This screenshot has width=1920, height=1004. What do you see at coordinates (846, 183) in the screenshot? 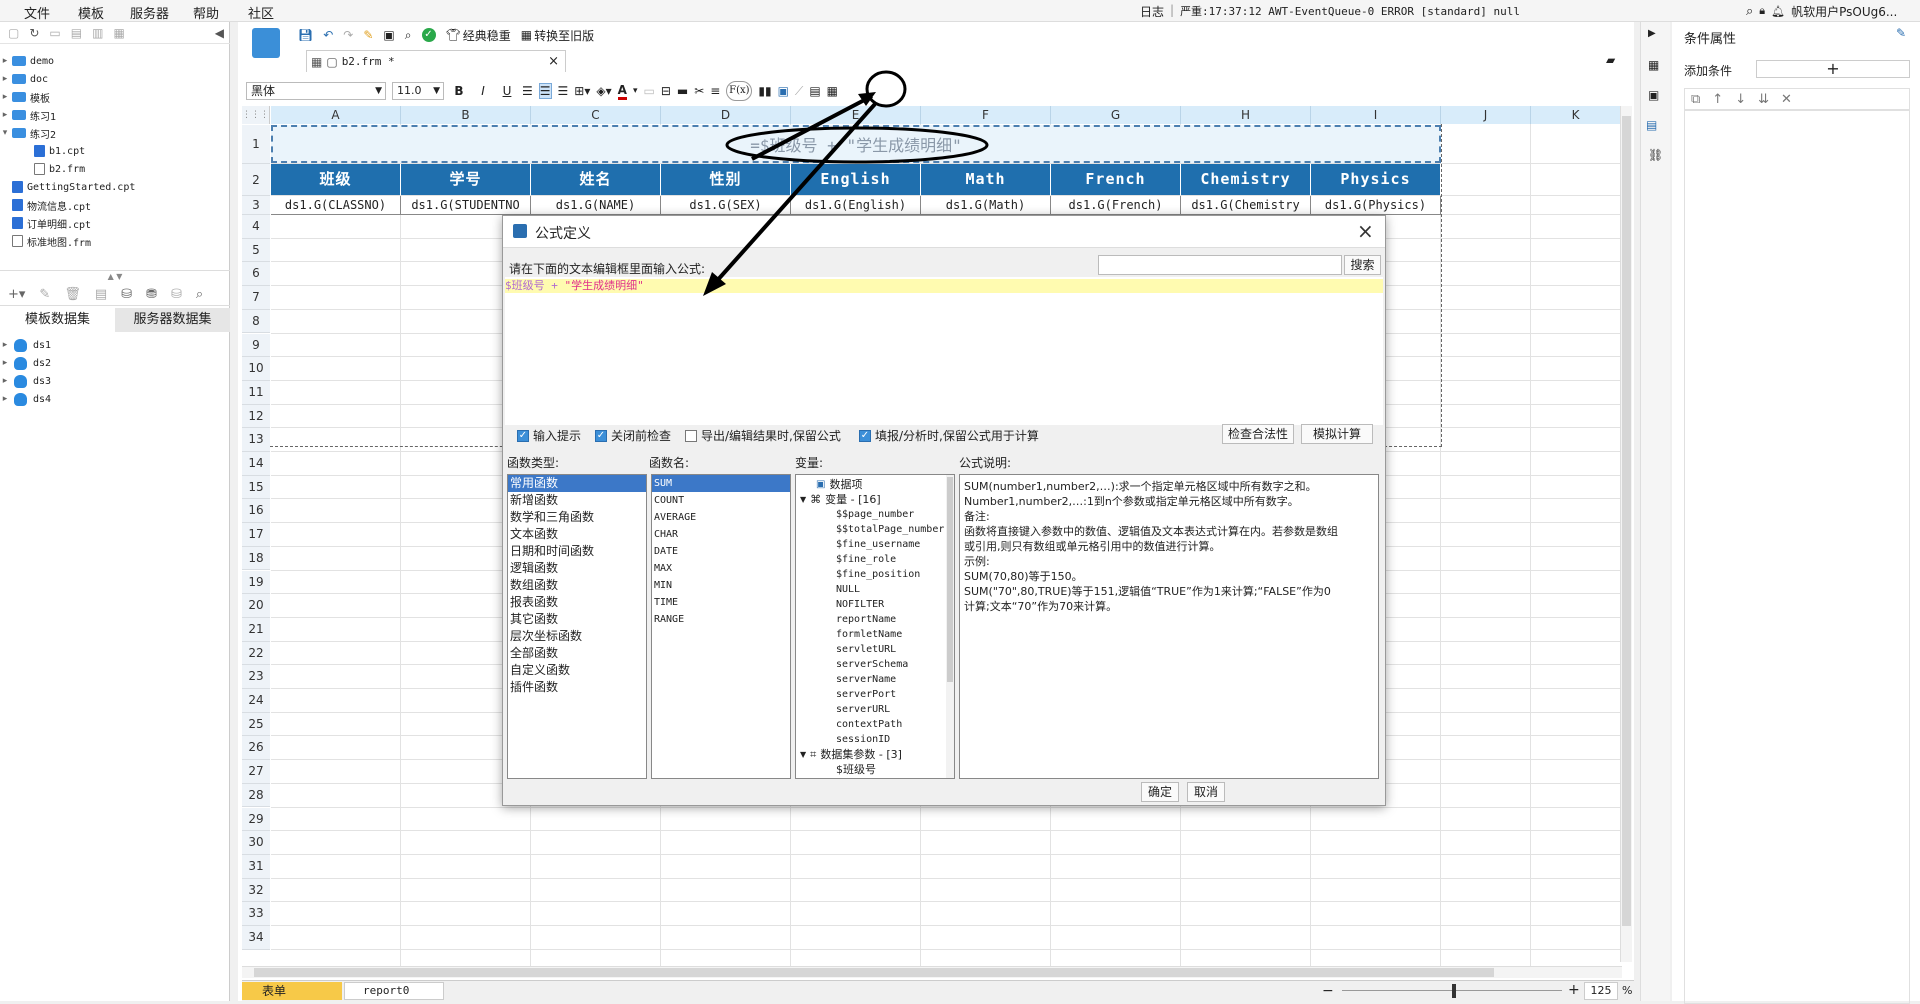
I see `annotation-overlay` at bounding box center [846, 183].